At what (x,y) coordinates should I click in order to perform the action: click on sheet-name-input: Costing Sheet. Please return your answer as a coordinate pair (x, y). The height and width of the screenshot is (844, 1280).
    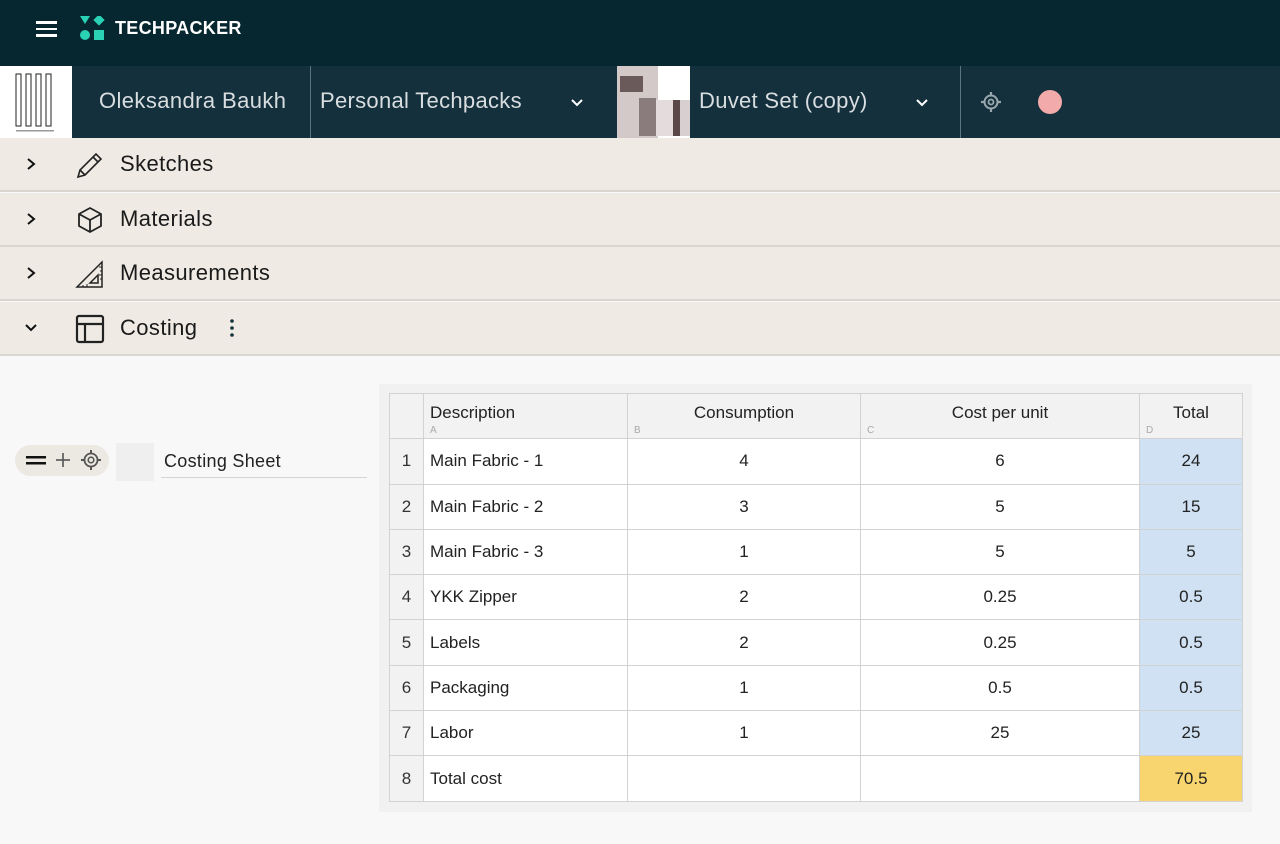
    Looking at the image, I should click on (264, 460).